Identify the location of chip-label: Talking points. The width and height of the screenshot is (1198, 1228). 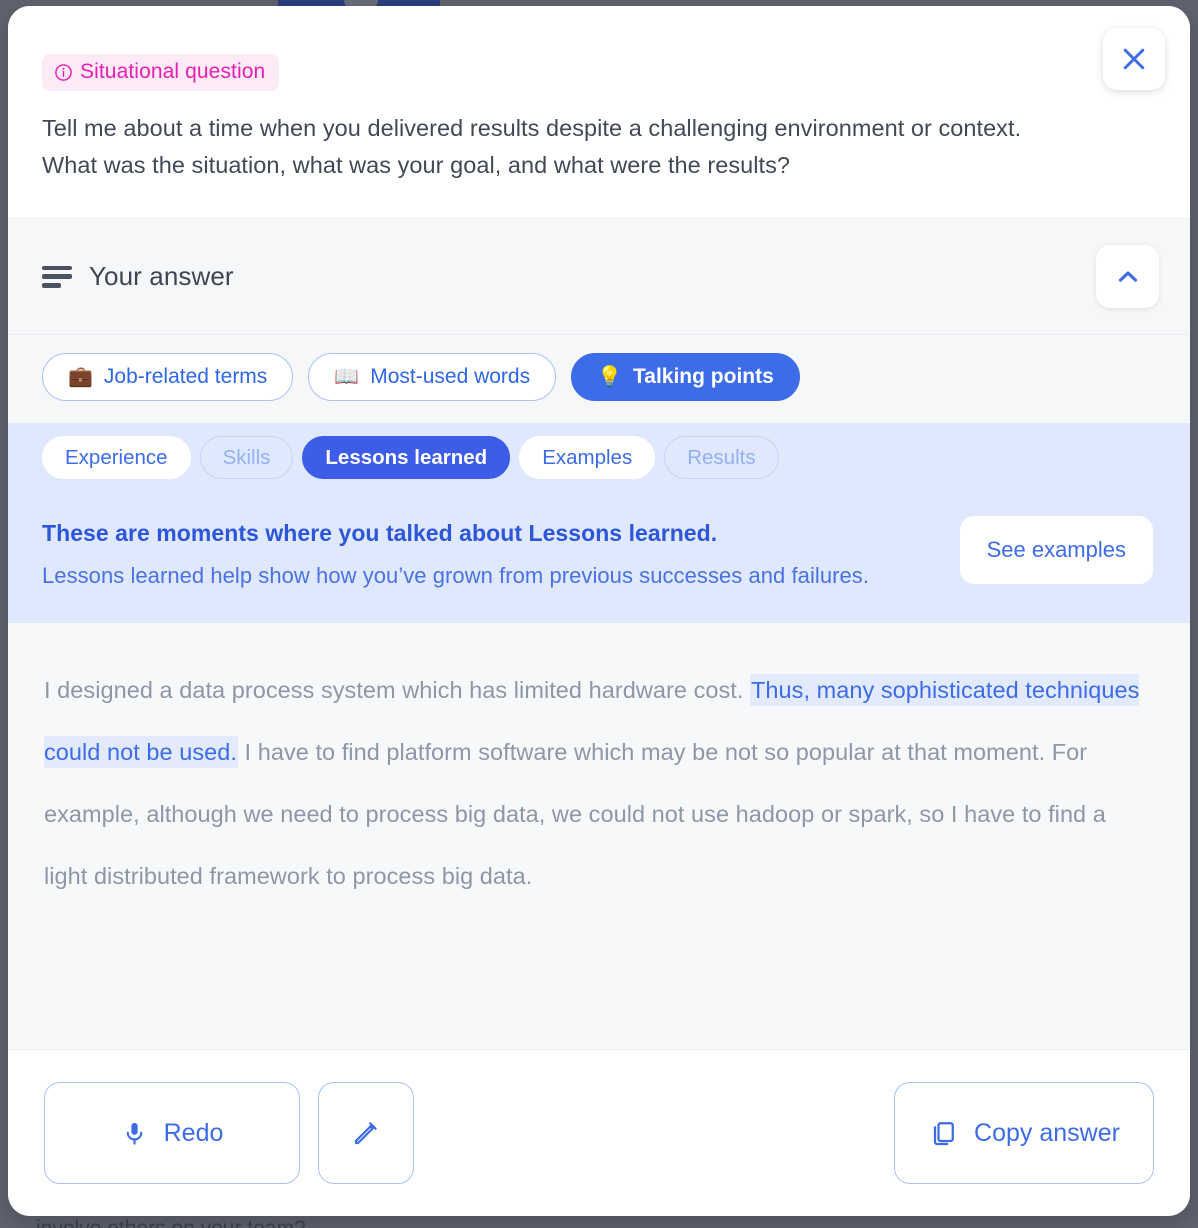
(703, 376).